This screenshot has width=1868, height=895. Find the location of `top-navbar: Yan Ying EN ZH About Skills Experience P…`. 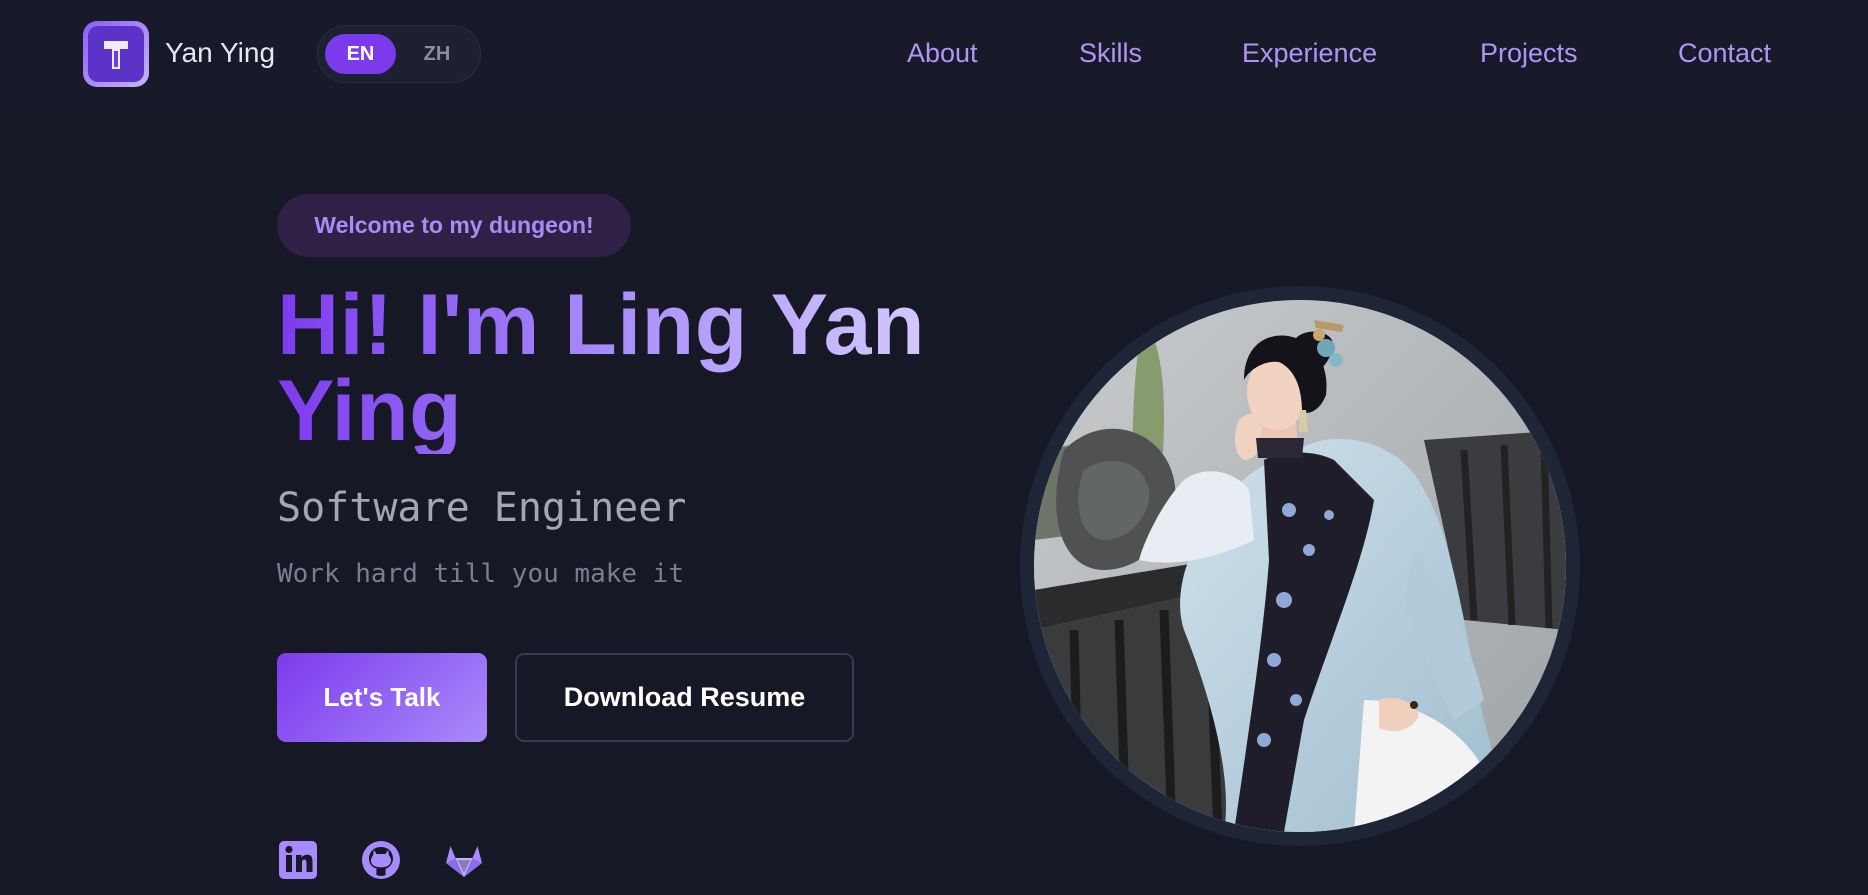

top-navbar: Yan Ying EN ZH About Skills Experience P… is located at coordinates (934, 55).